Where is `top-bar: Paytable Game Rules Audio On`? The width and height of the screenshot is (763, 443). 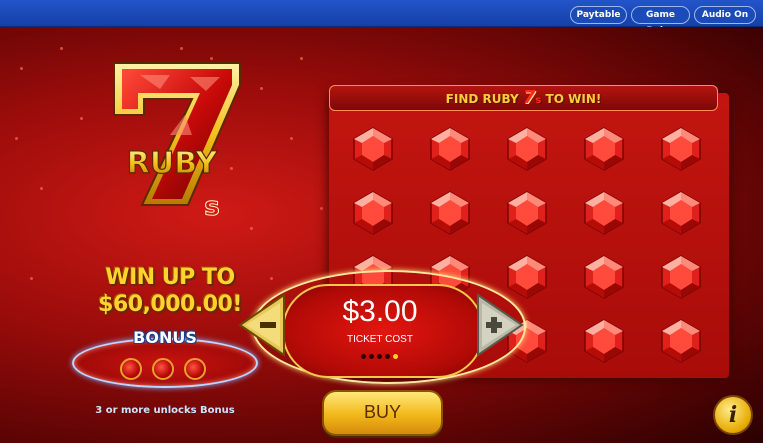
top-bar: Paytable Game Rules Audio On is located at coordinates (381, 18).